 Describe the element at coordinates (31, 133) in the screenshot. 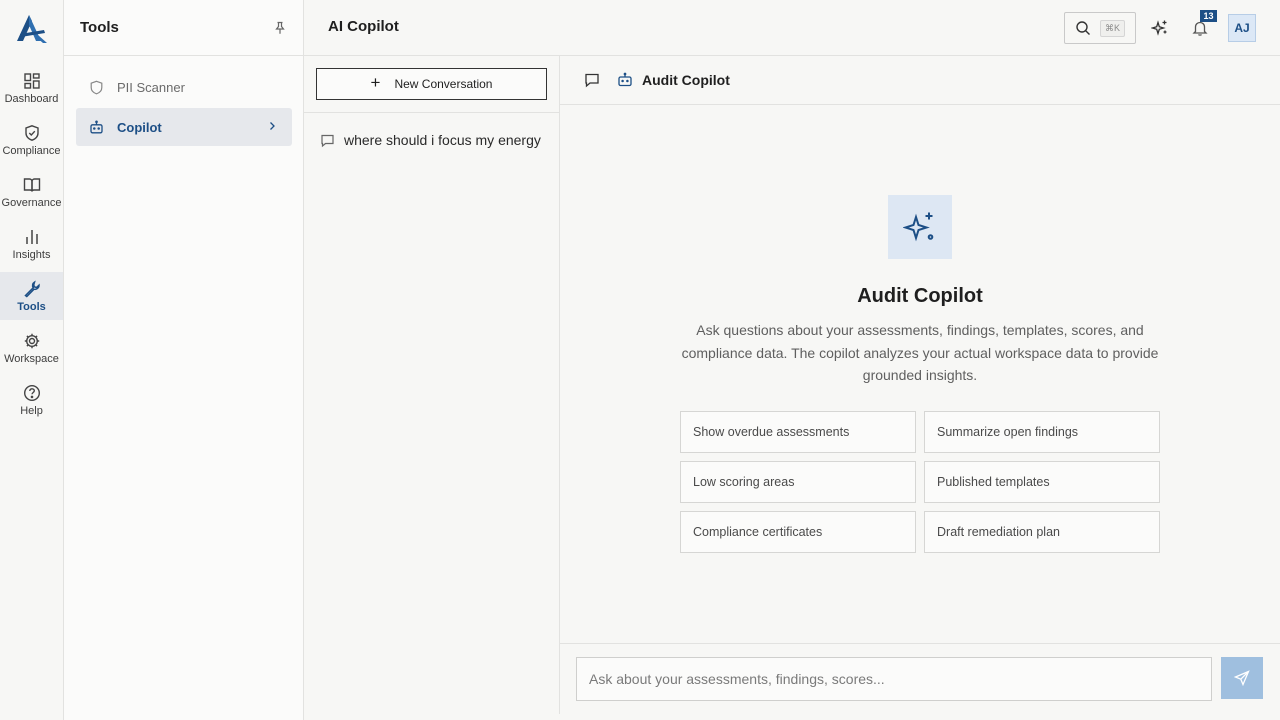

I see `shield-check-icon` at that location.